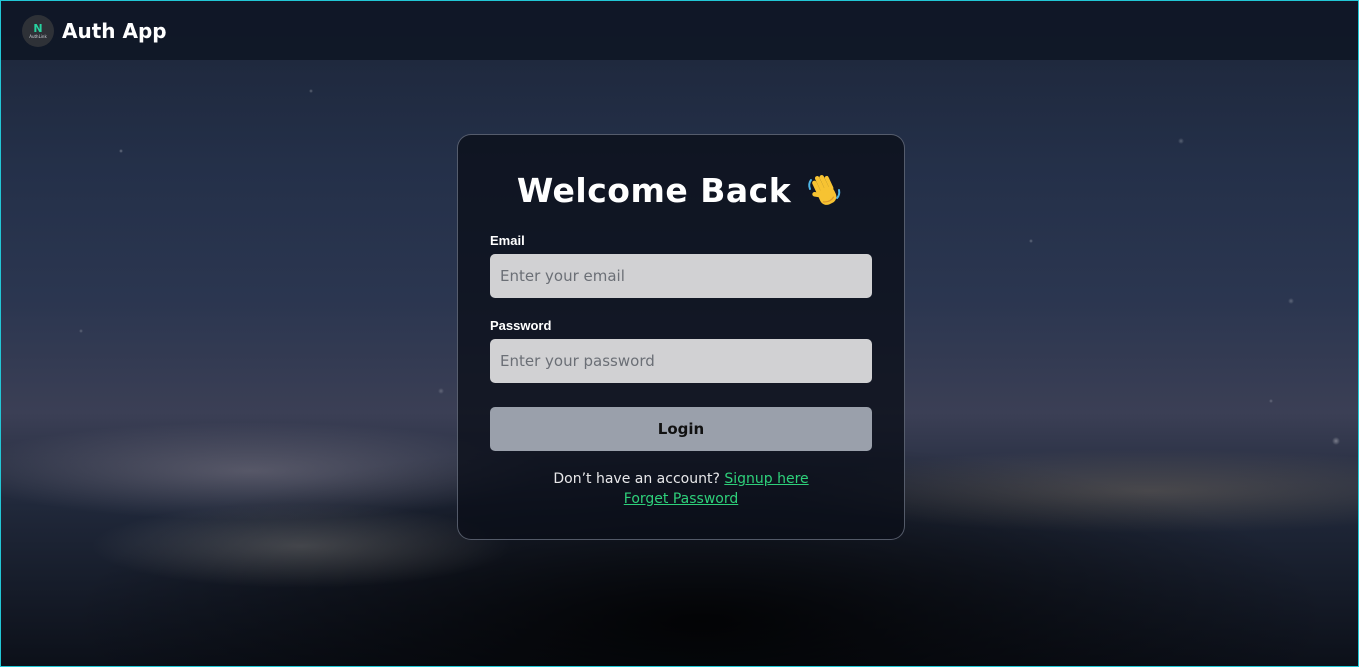  Describe the element at coordinates (679, 30) in the screenshot. I see `navbar: N AuthLink Auth App` at that location.